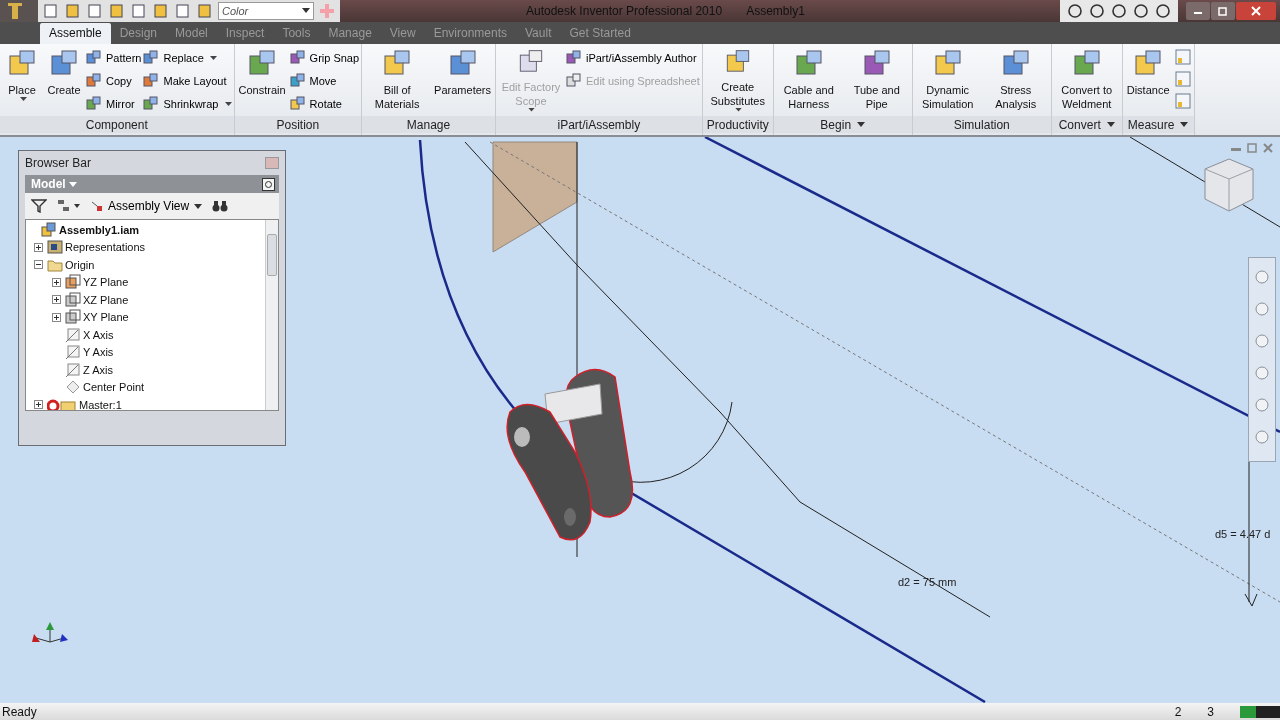 The width and height of the screenshot is (1280, 720). Describe the element at coordinates (324, 81) in the screenshot. I see `ribbon-button: Move` at that location.